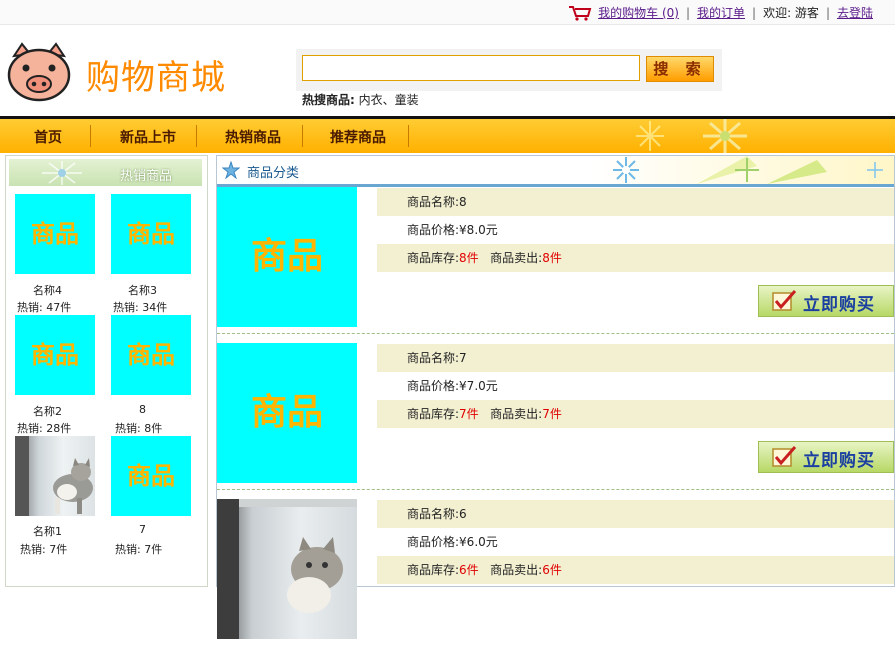  What do you see at coordinates (44, 307) in the screenshot?
I see `hot-item-sales: 热销: 47件` at bounding box center [44, 307].